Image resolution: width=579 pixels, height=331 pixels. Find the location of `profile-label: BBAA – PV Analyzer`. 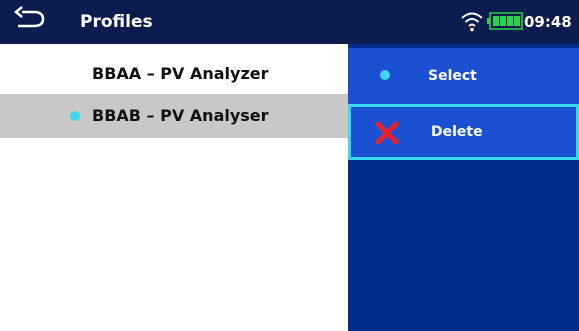

profile-label: BBAA – PV Analyzer is located at coordinates (180, 73).